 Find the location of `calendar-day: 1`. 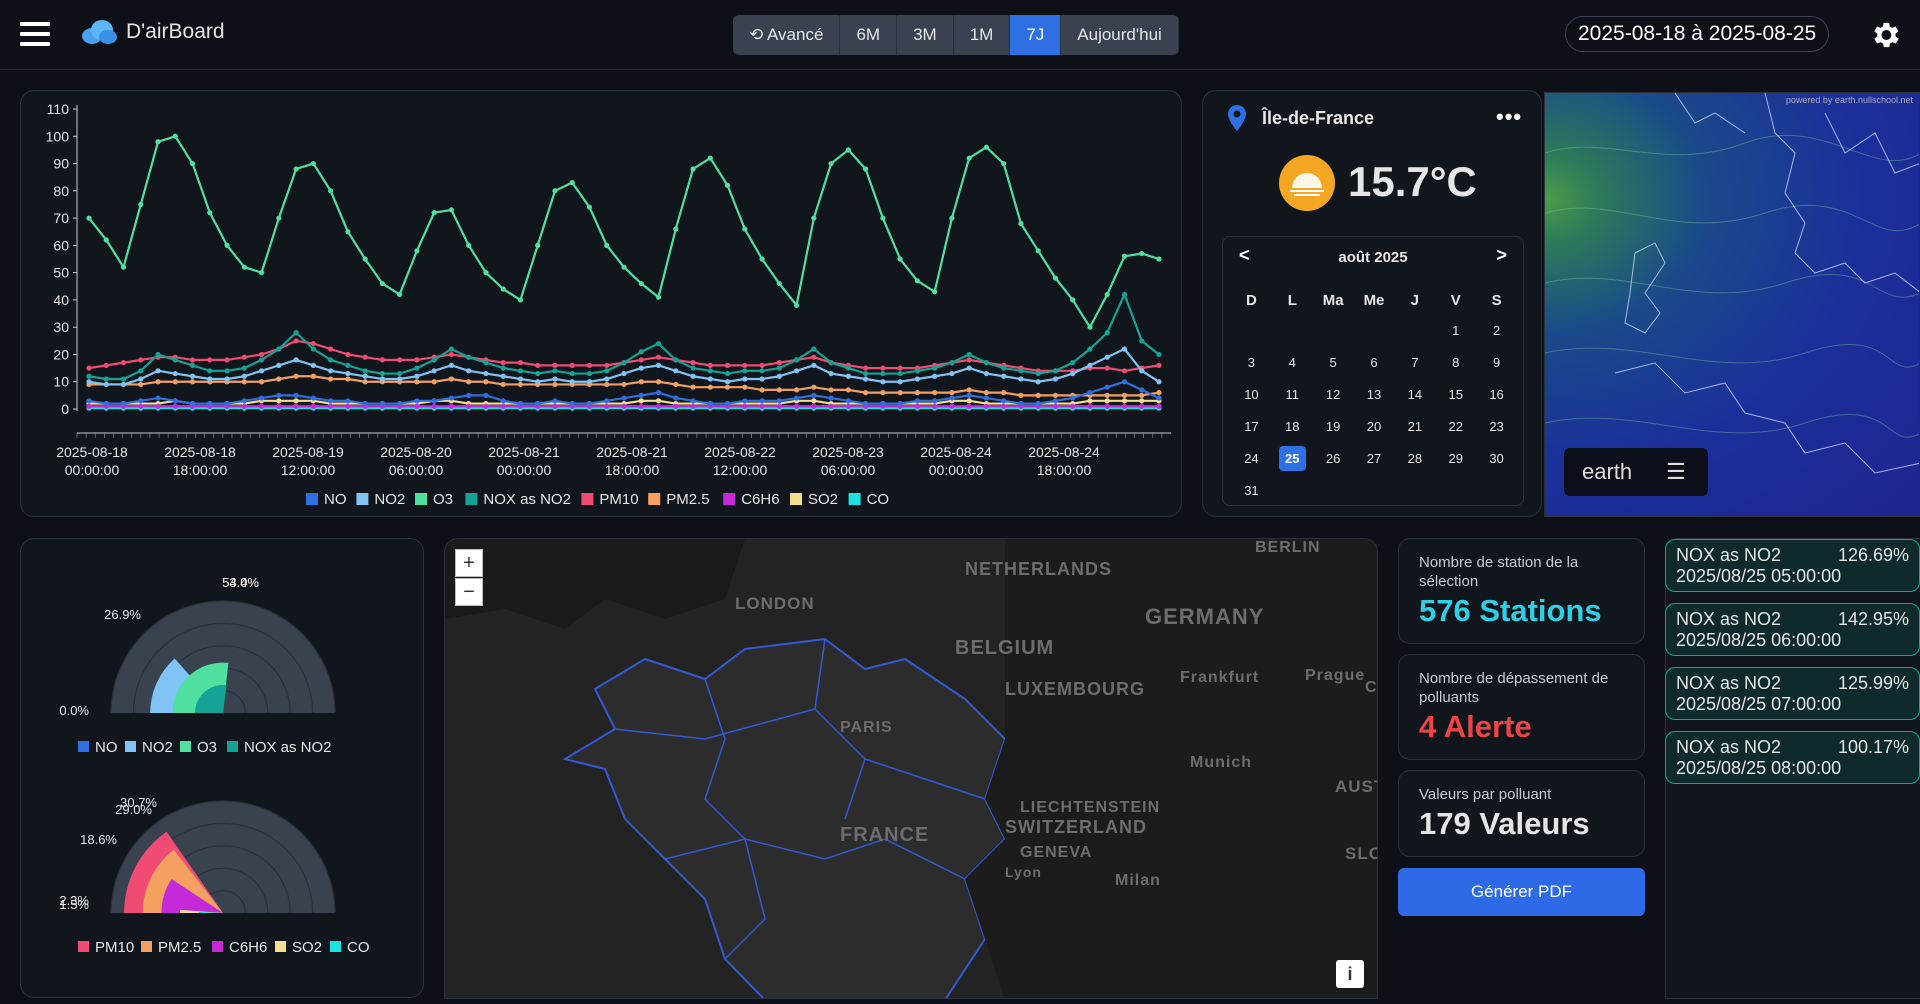

calendar-day: 1 is located at coordinates (1455, 331).